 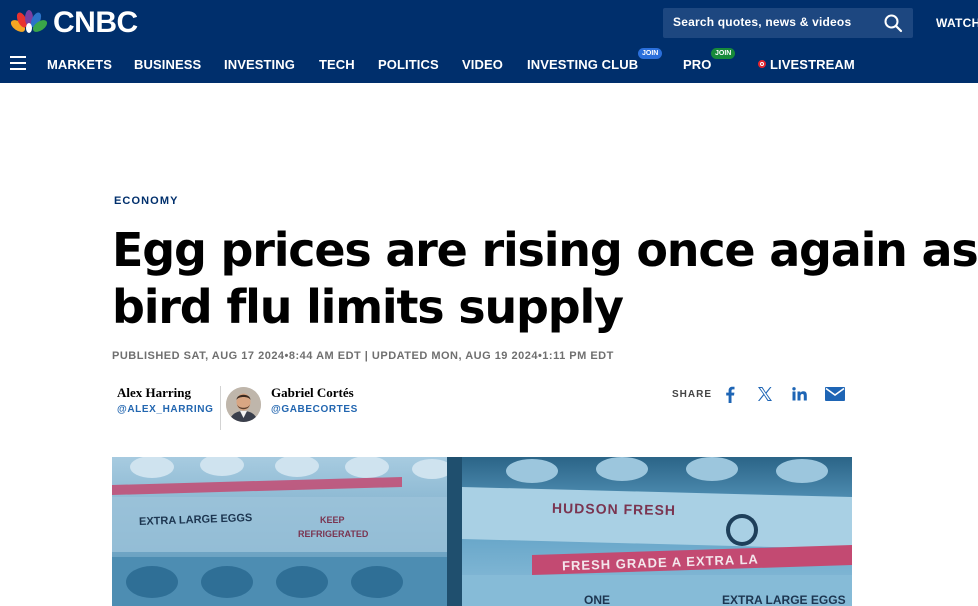 I want to click on nav-item-business: BUSINESS, so click(x=167, y=64).